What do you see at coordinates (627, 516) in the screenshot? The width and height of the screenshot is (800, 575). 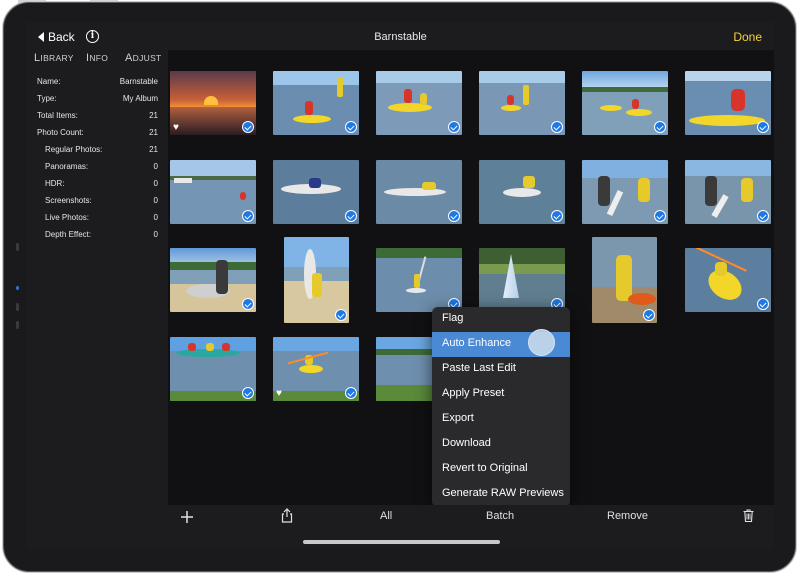 I see `remove-button: Remove` at bounding box center [627, 516].